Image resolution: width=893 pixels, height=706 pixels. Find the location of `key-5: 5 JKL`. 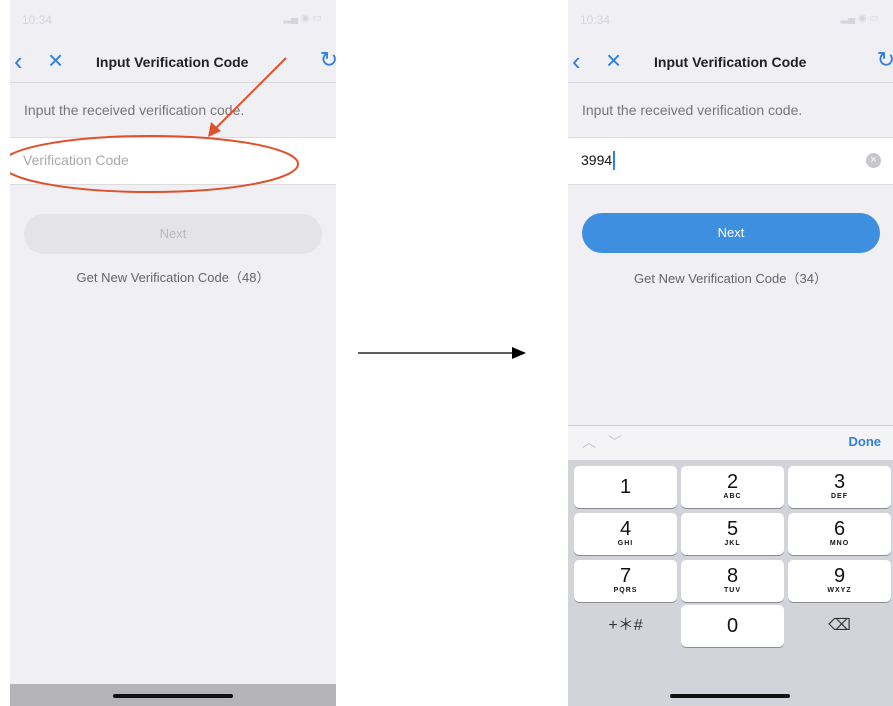

key-5: 5 JKL is located at coordinates (732, 534).